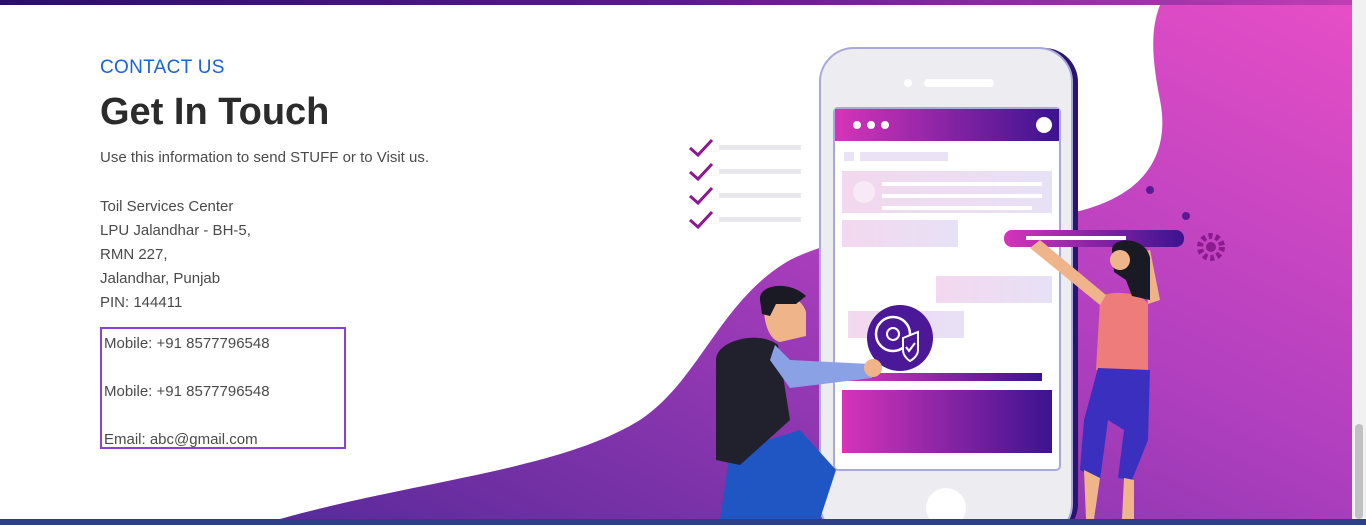 This screenshot has width=1366, height=525. I want to click on scrollbar-thumb, so click(1359, 471).